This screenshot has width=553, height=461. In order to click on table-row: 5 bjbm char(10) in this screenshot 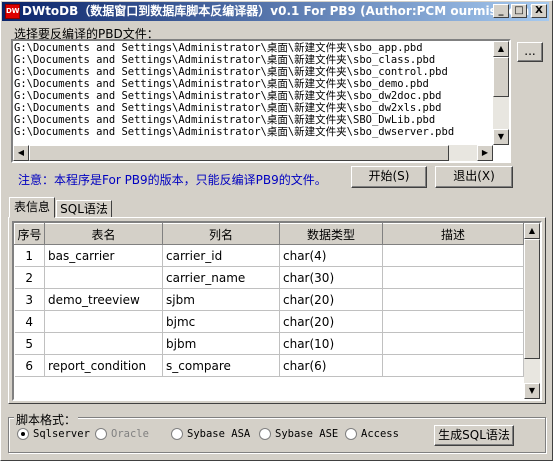, I will do `click(269, 343)`.